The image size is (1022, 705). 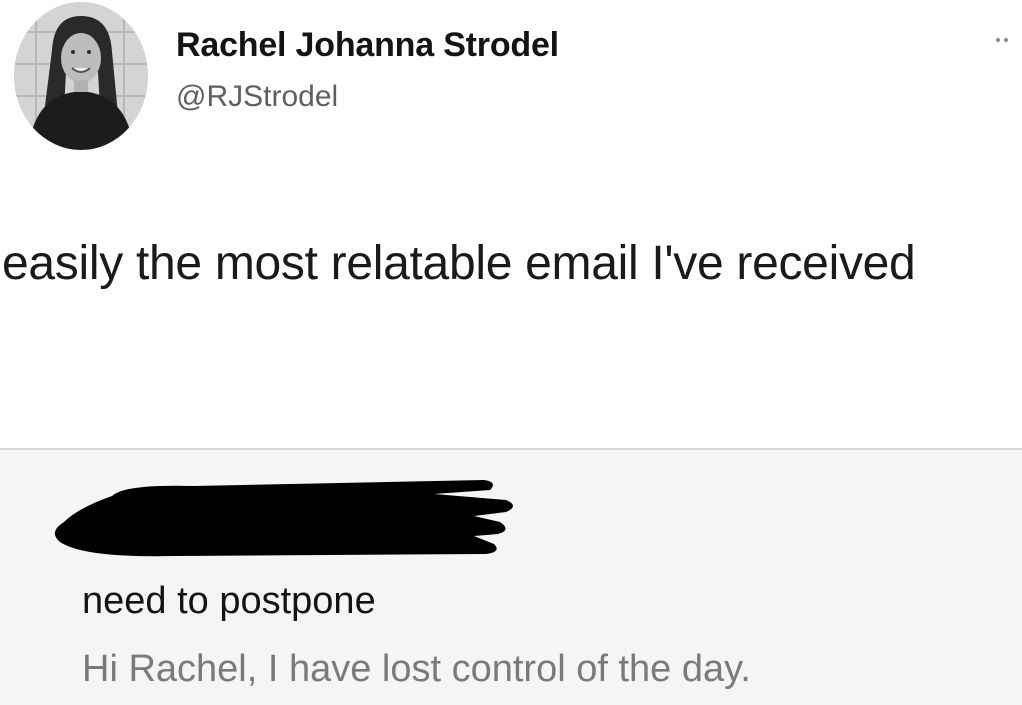 I want to click on more-options-icon, so click(x=1002, y=40).